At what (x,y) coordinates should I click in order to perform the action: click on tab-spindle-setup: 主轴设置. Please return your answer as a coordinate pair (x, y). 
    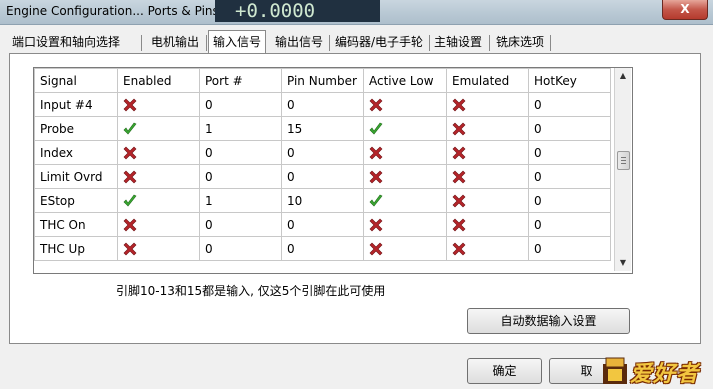
    Looking at the image, I should click on (458, 42).